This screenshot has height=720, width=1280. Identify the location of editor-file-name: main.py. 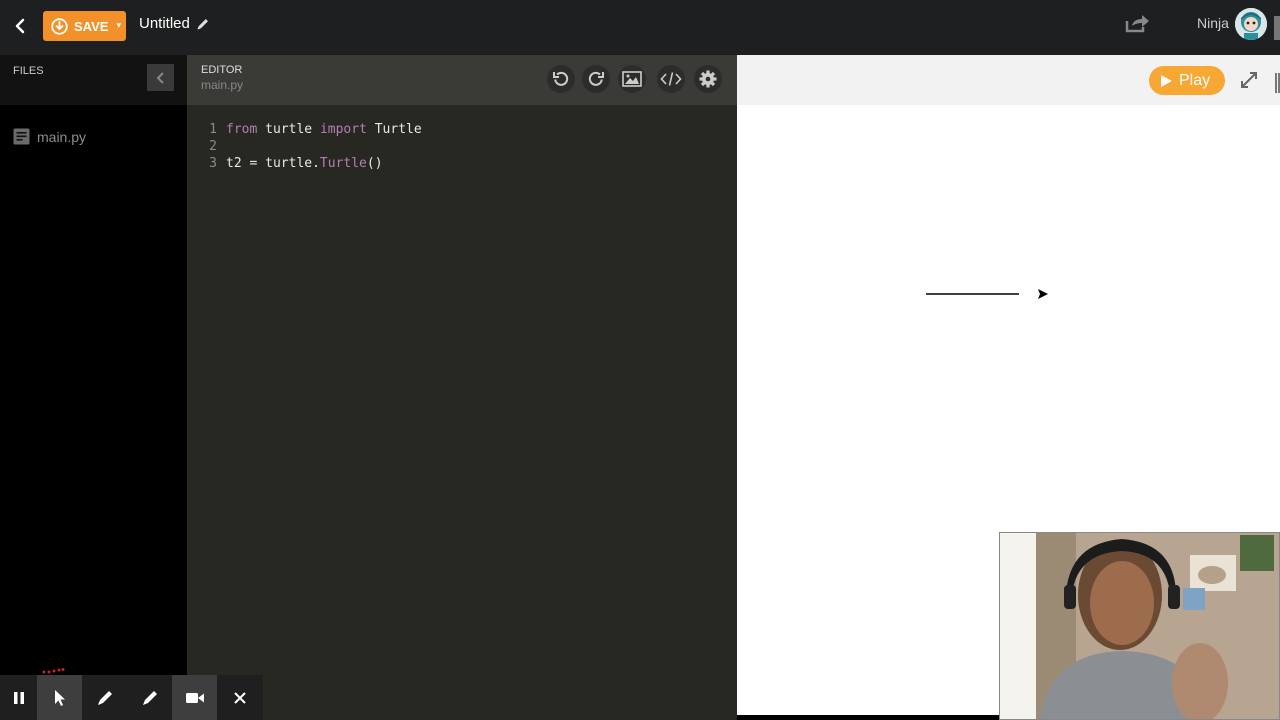
(222, 85).